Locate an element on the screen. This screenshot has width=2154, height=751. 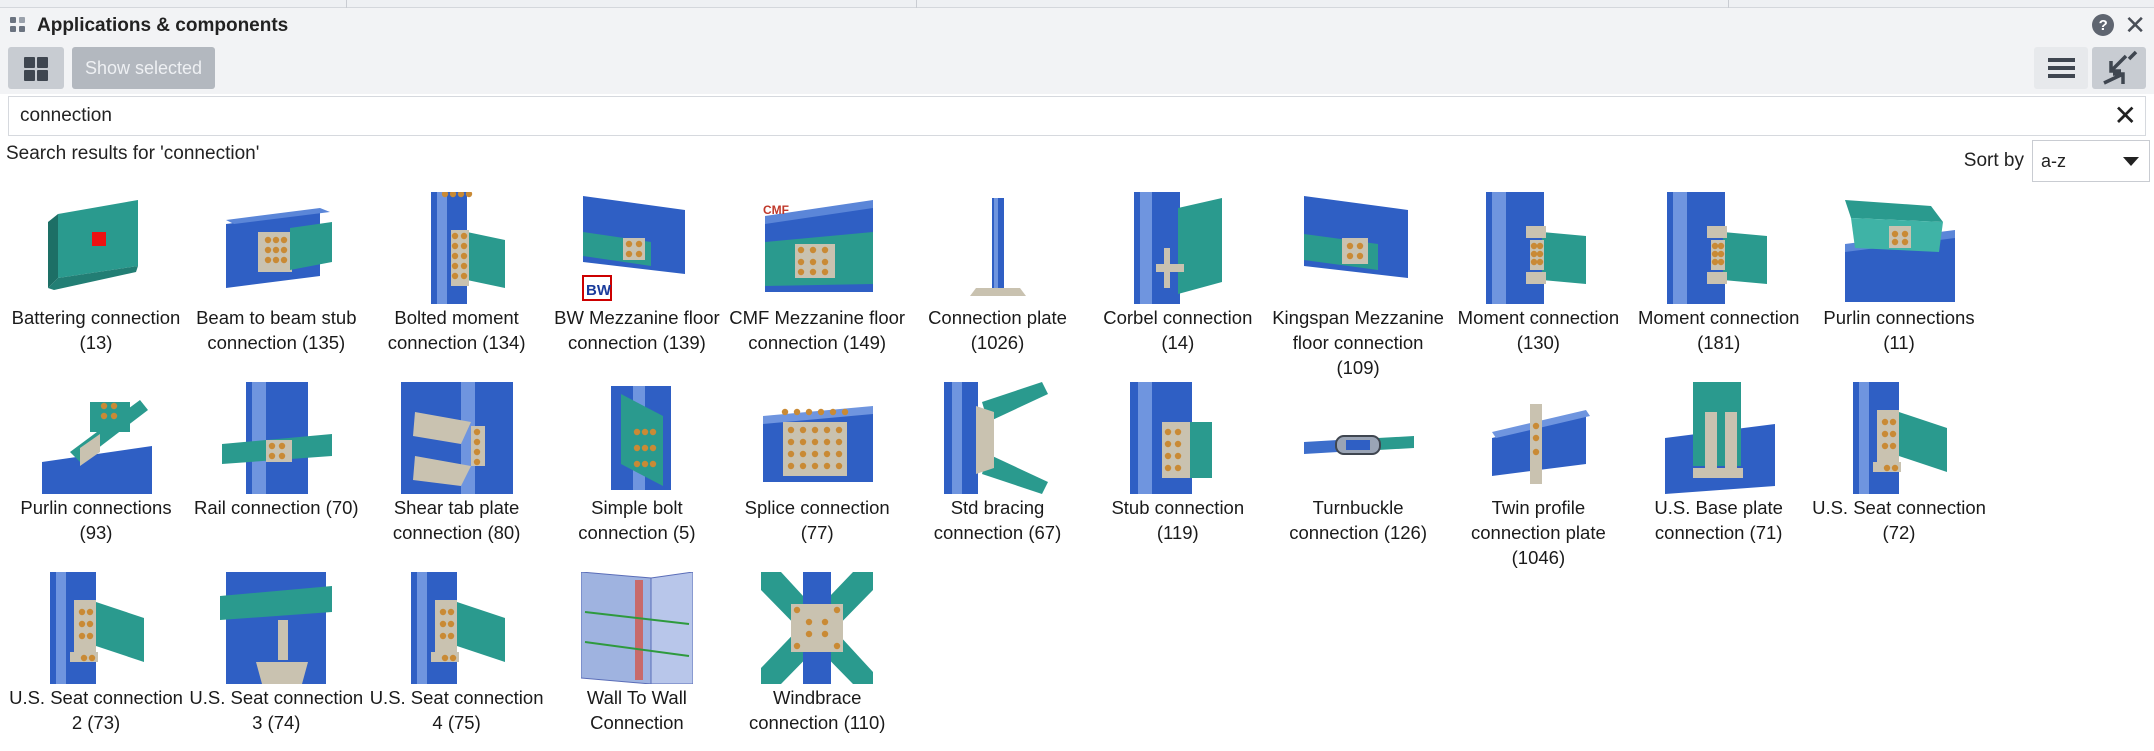
component-tile: U.S. Seat connection (72) is located at coordinates (1899, 461).